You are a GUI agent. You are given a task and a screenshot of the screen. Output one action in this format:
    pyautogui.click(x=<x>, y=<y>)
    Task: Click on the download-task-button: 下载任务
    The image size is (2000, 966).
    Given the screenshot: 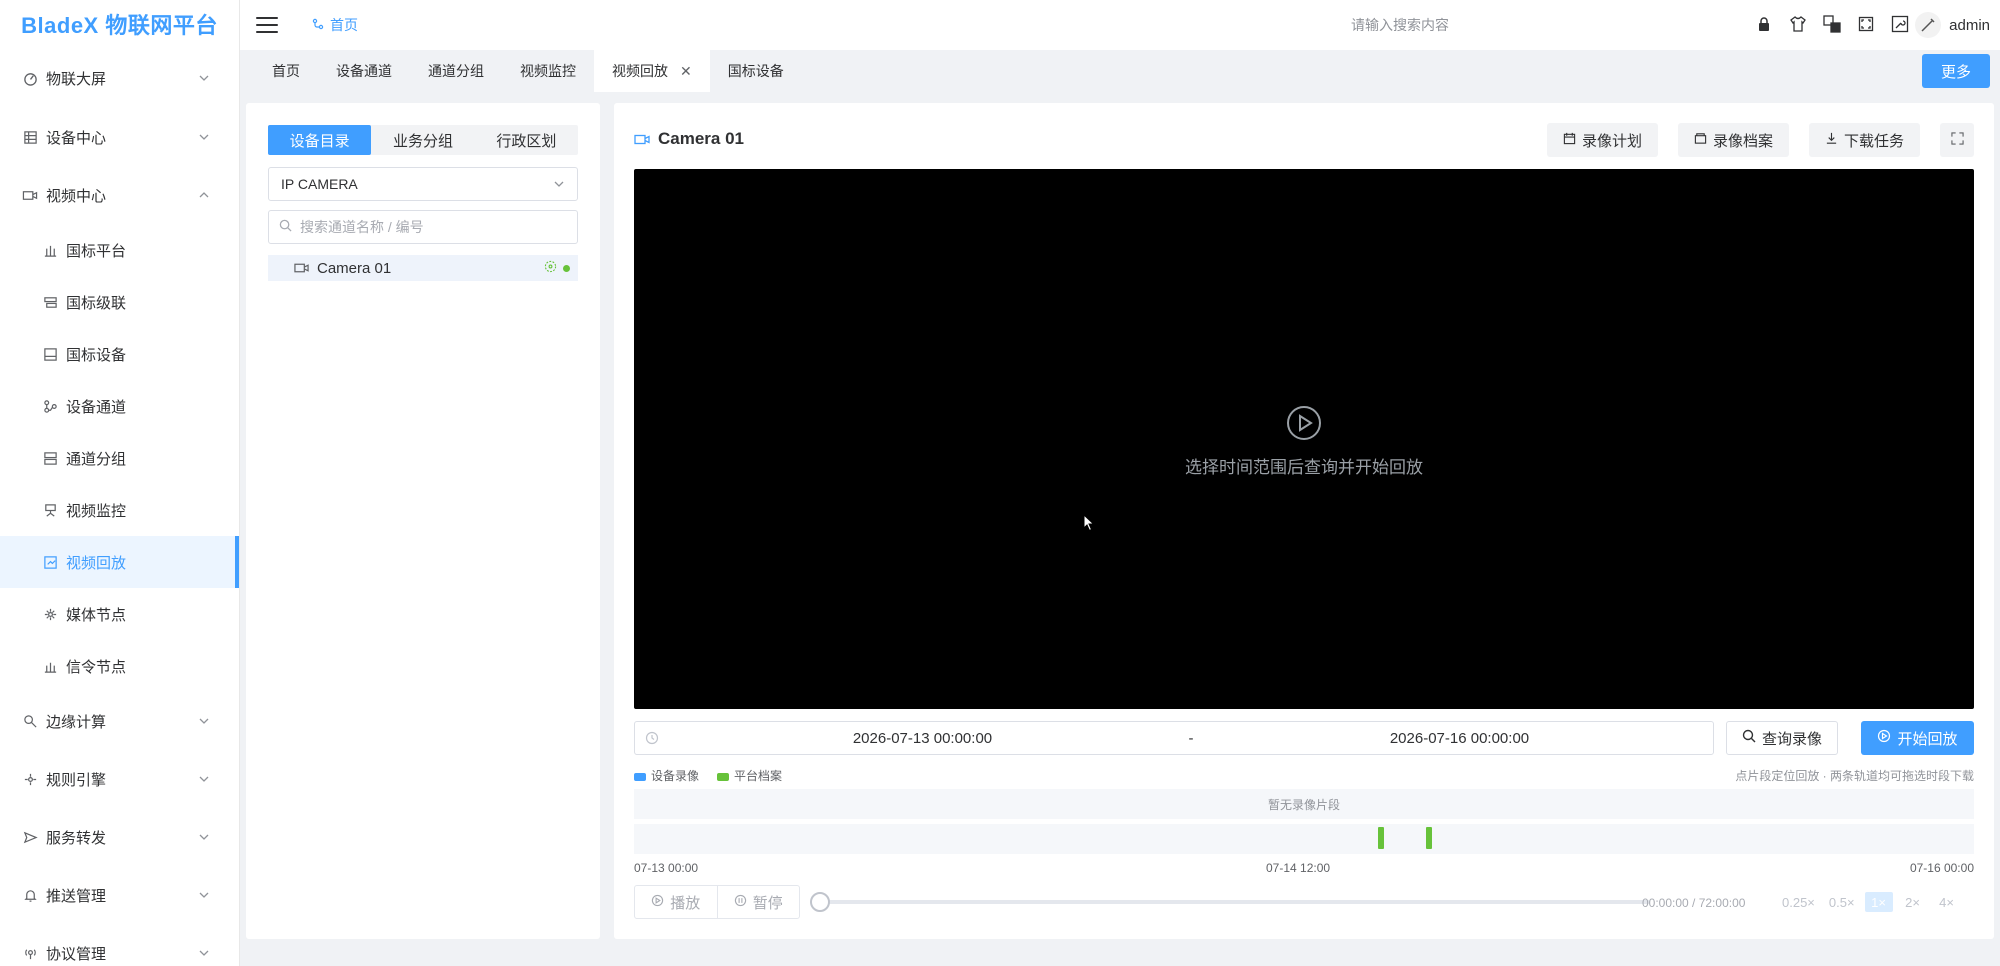 What is the action you would take?
    pyautogui.click(x=1864, y=140)
    